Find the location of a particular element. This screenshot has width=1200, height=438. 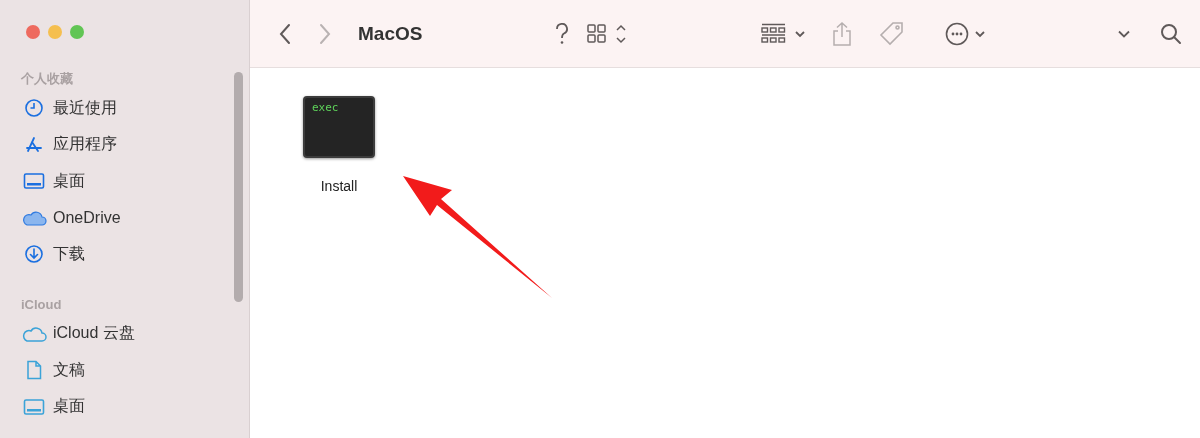

sidebar-section-title: iCloud is located at coordinates (41, 305).